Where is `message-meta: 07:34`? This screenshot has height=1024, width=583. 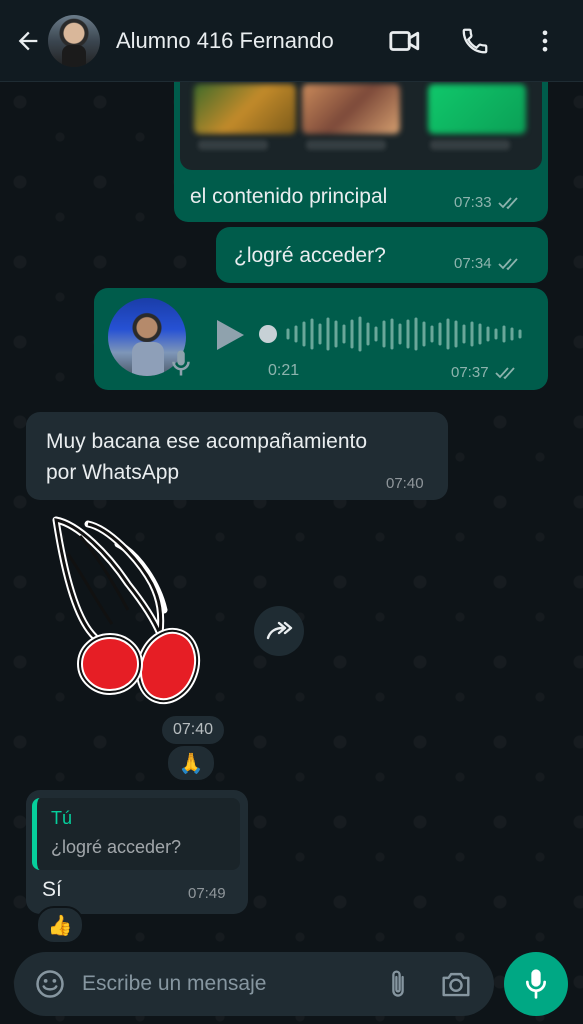 message-meta: 07:34 is located at coordinates (488, 263).